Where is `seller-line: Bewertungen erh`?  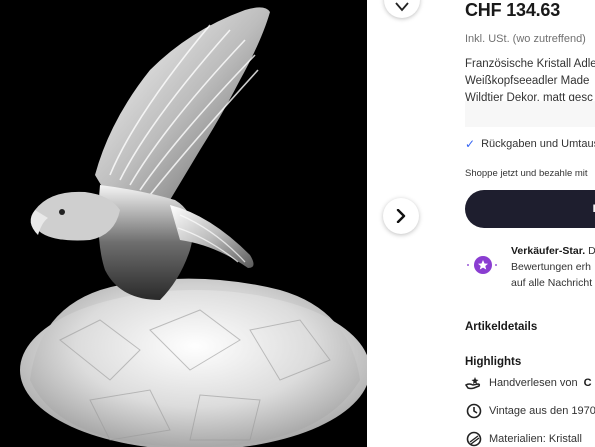 seller-line: Bewertungen erh is located at coordinates (551, 267).